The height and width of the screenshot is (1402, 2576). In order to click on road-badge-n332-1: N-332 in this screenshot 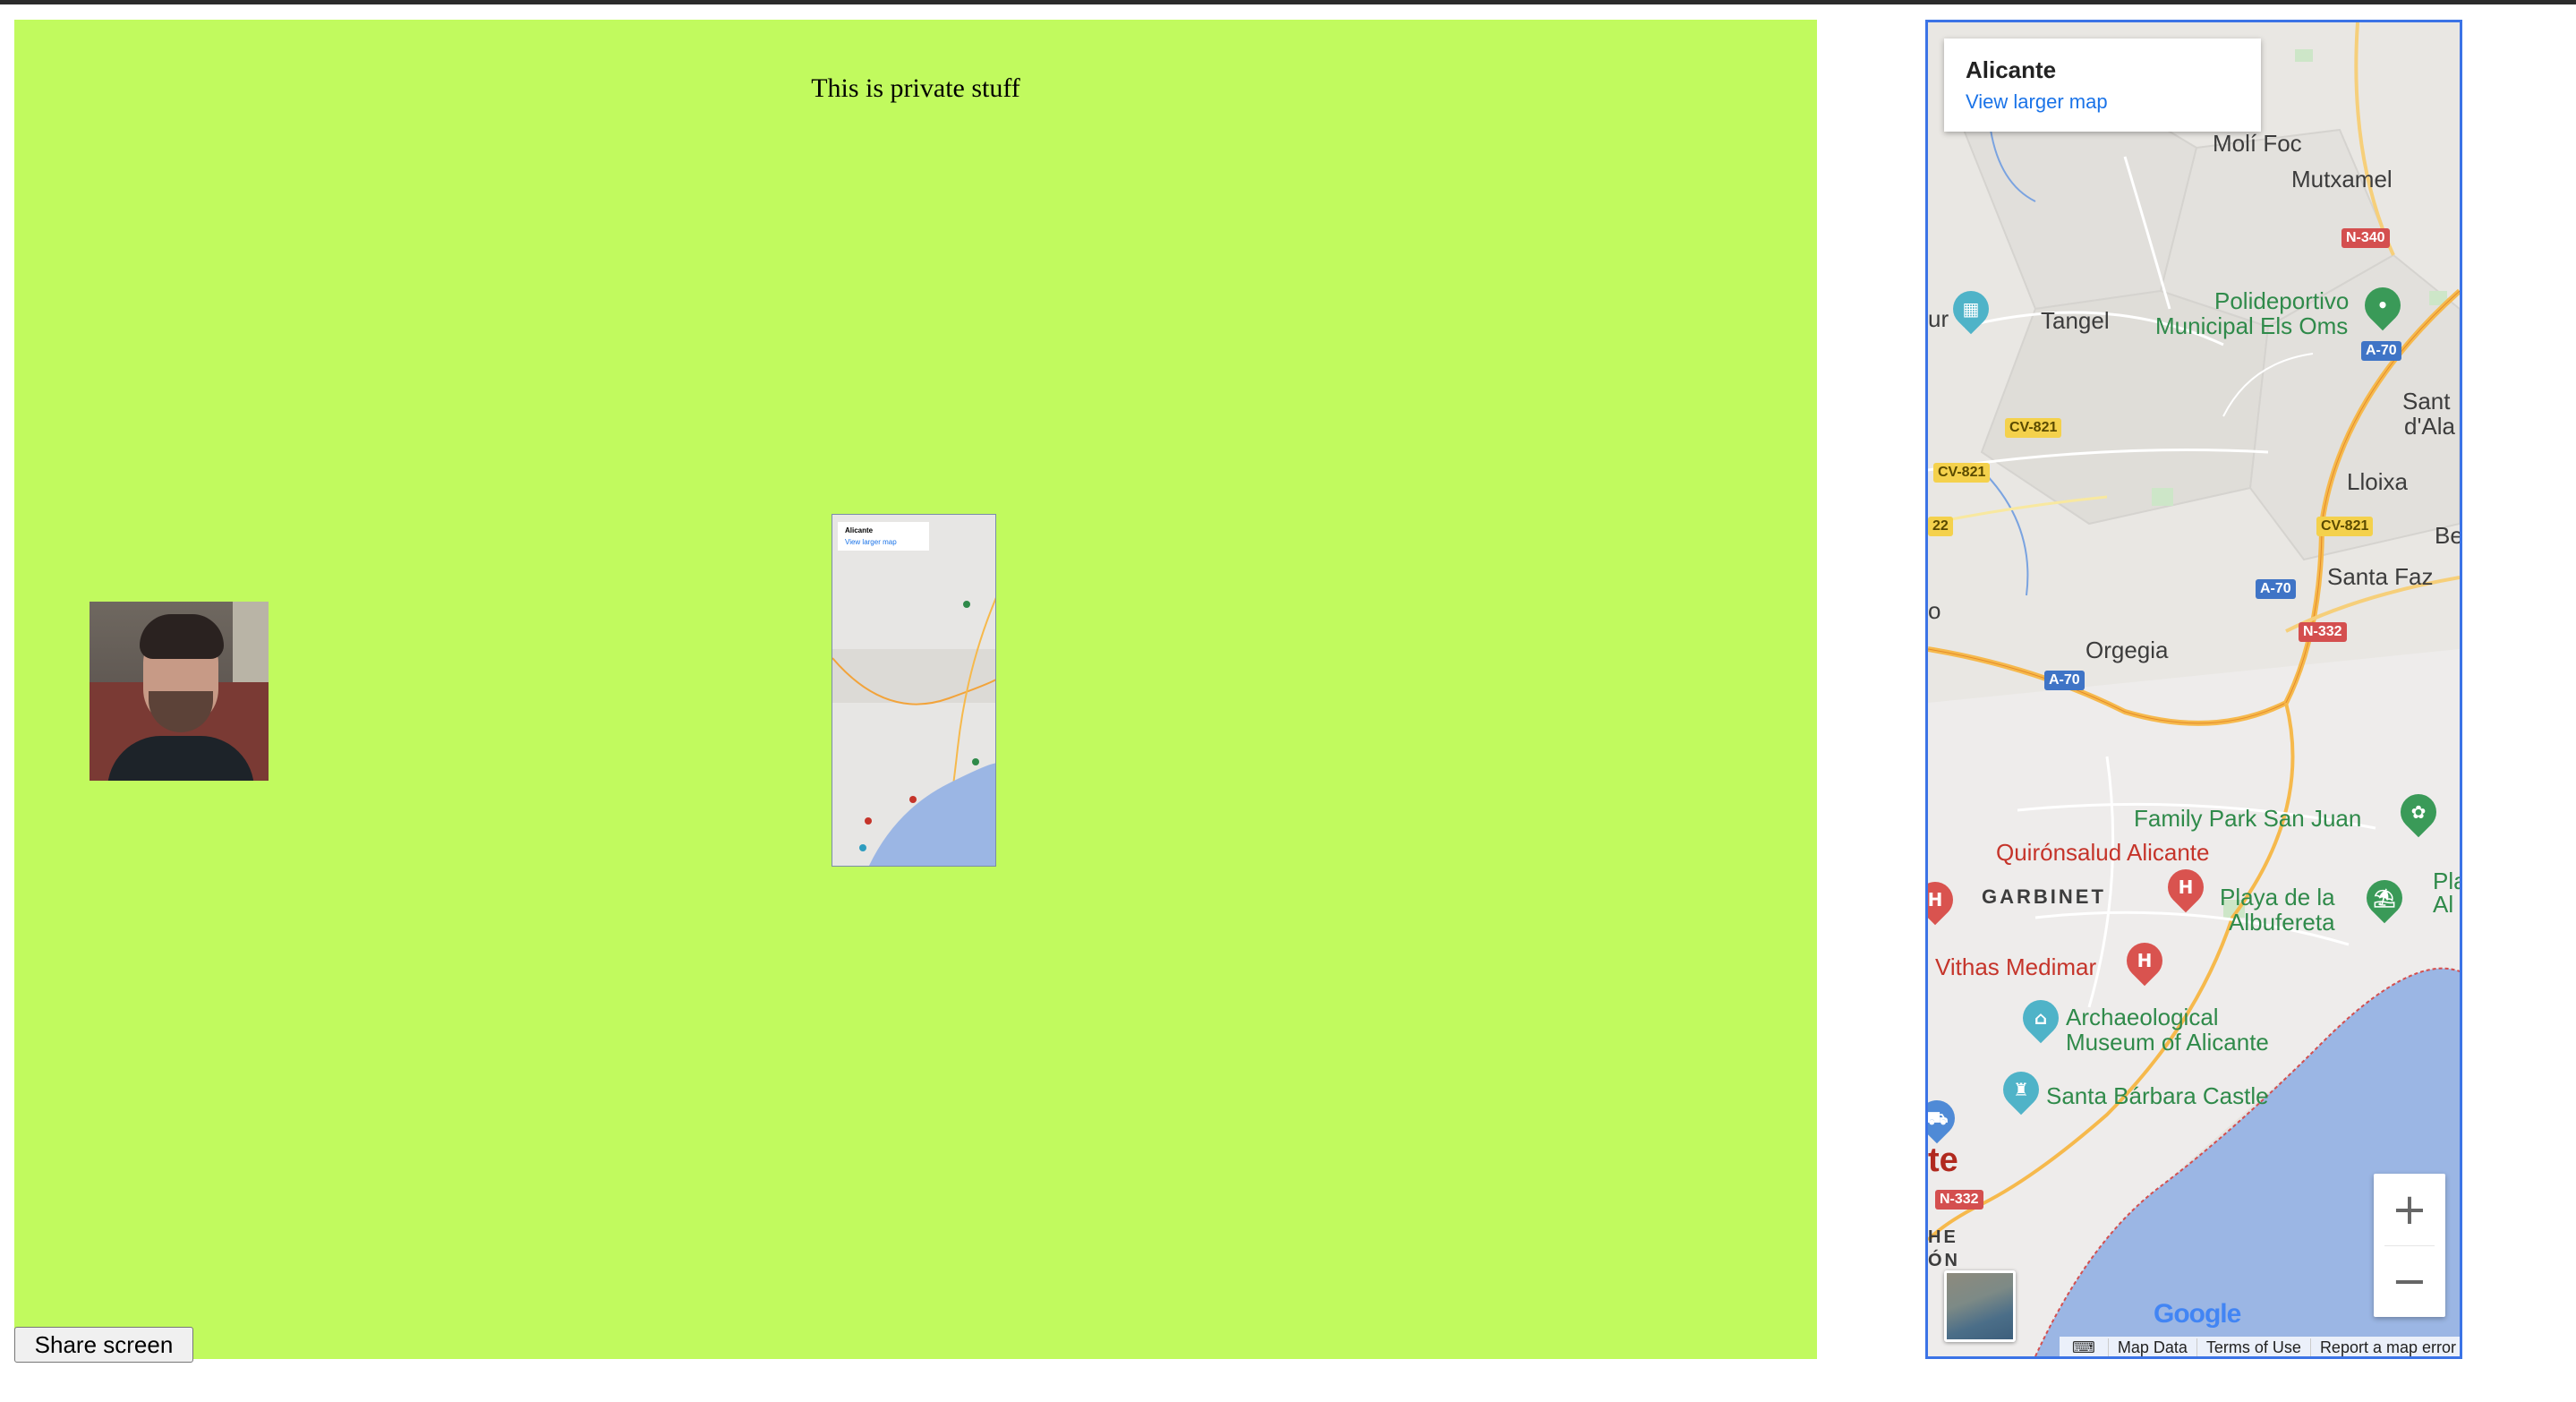, I will do `click(2323, 632)`.